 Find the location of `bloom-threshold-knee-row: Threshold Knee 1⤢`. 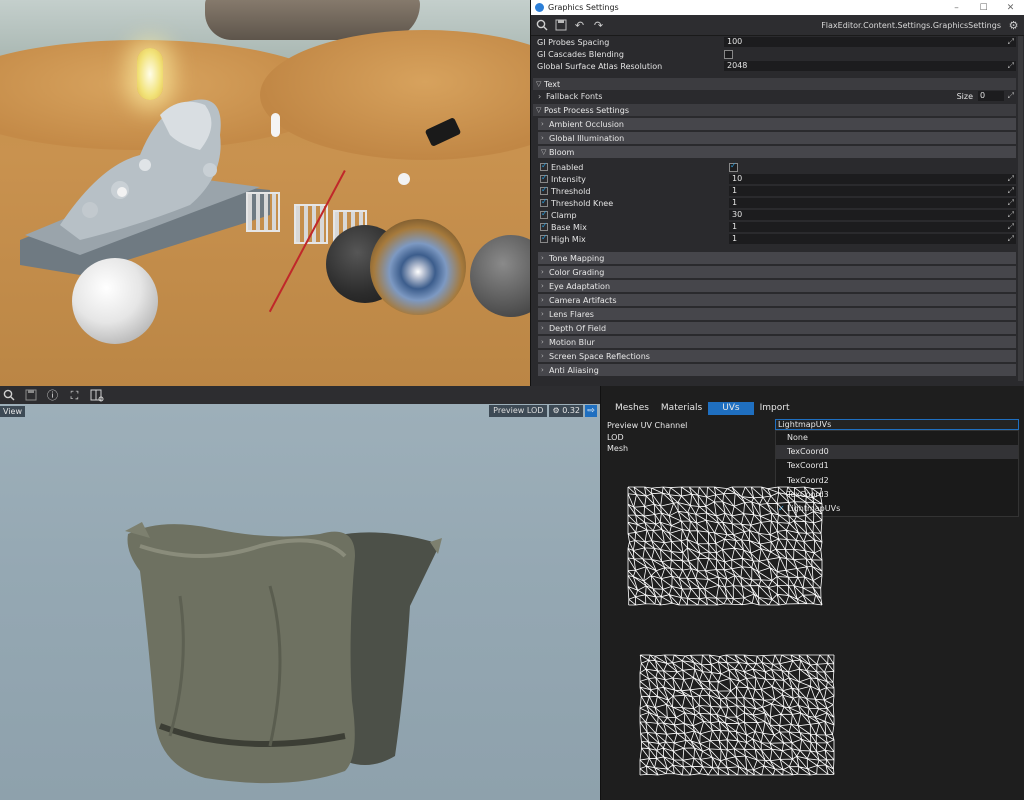

bloom-threshold-knee-row: Threshold Knee 1⤢ is located at coordinates (774, 203).